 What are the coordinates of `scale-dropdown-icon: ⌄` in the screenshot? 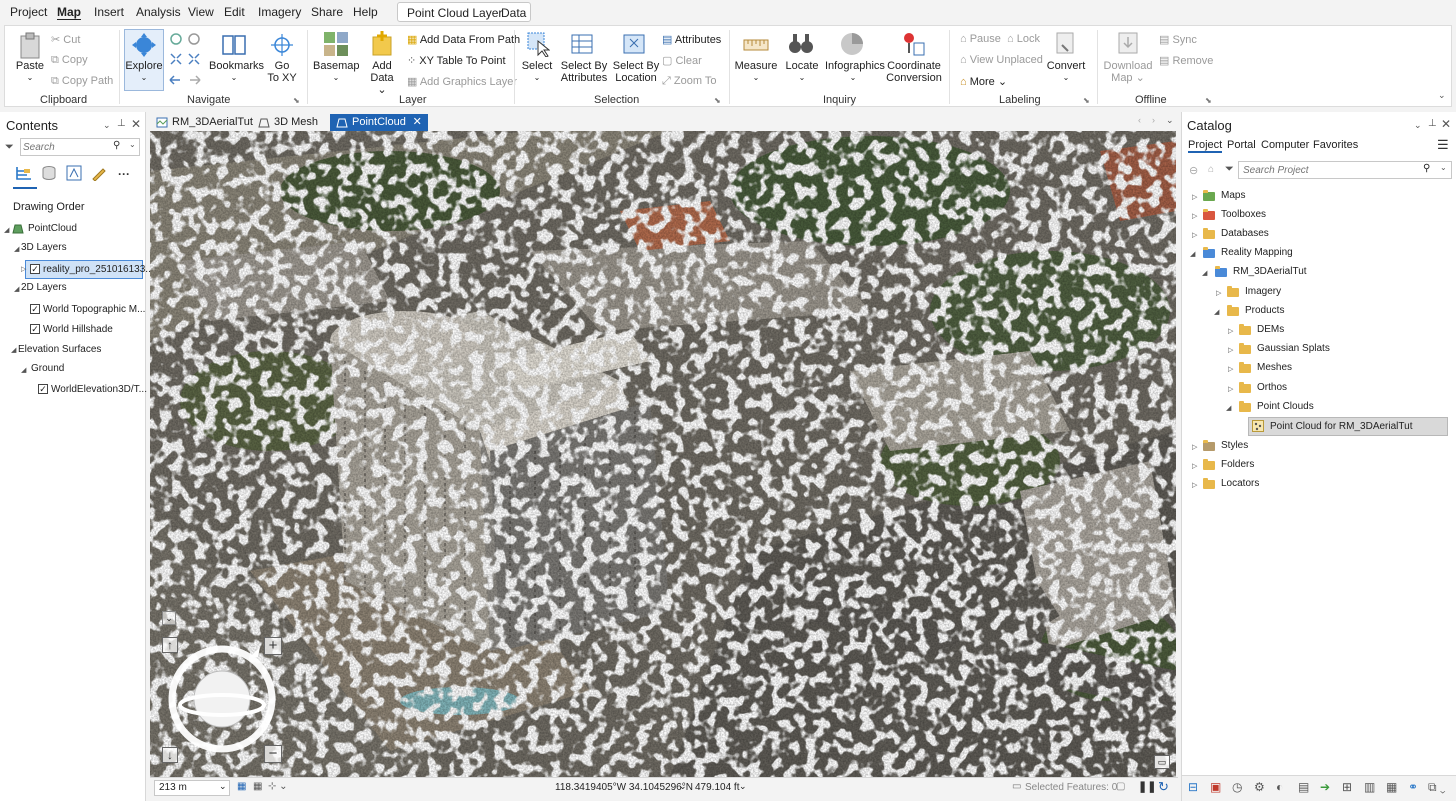 It's located at (223, 786).